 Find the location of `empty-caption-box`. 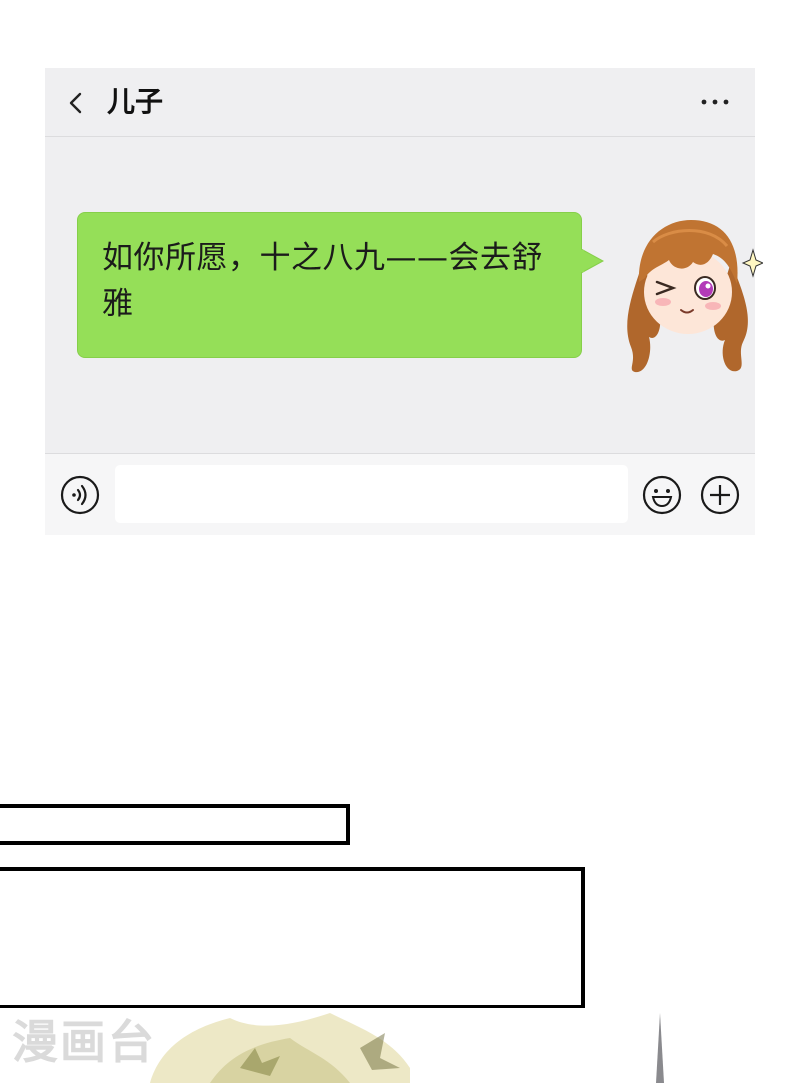

empty-caption-box is located at coordinates (175, 824).